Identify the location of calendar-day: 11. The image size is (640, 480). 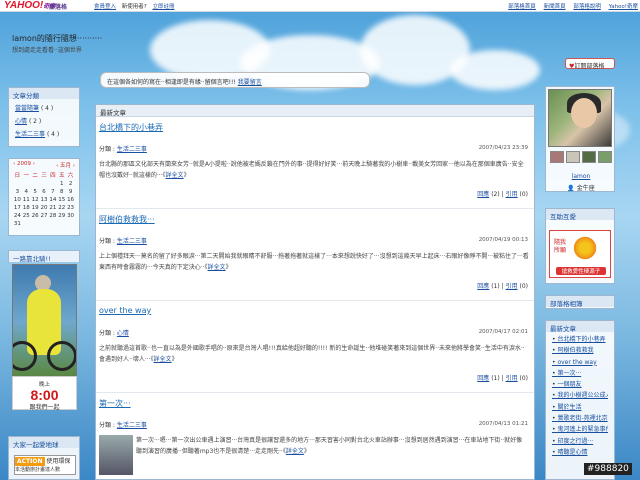
(26, 200).